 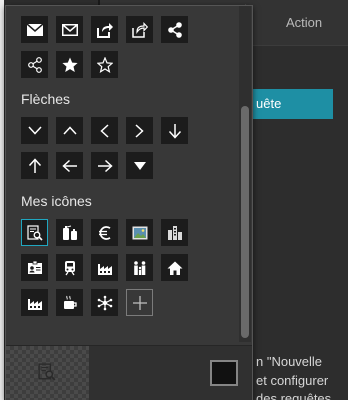 I want to click on tab-action: Action, so click(x=304, y=22).